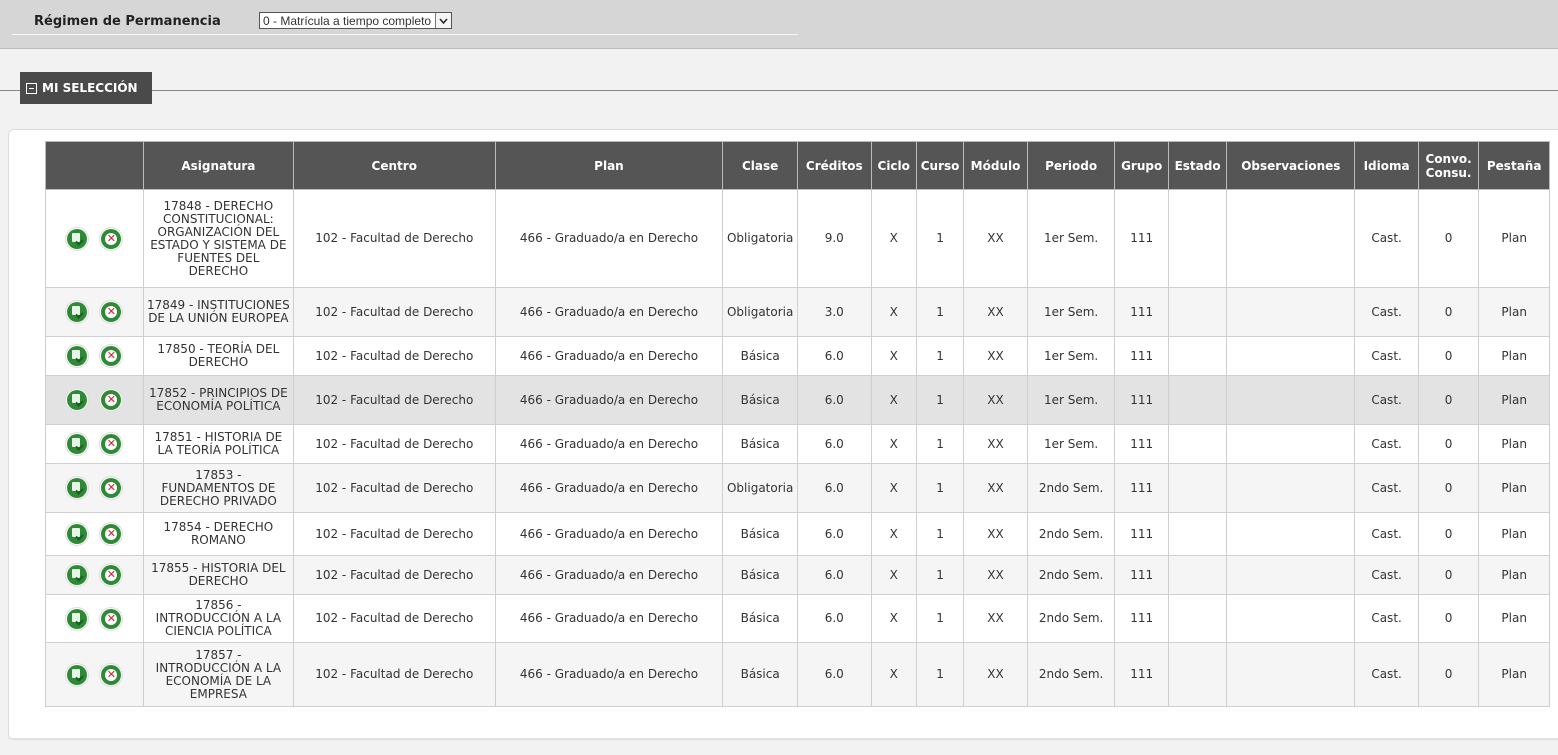  I want to click on col-header-idioma: Idioma, so click(1386, 165).